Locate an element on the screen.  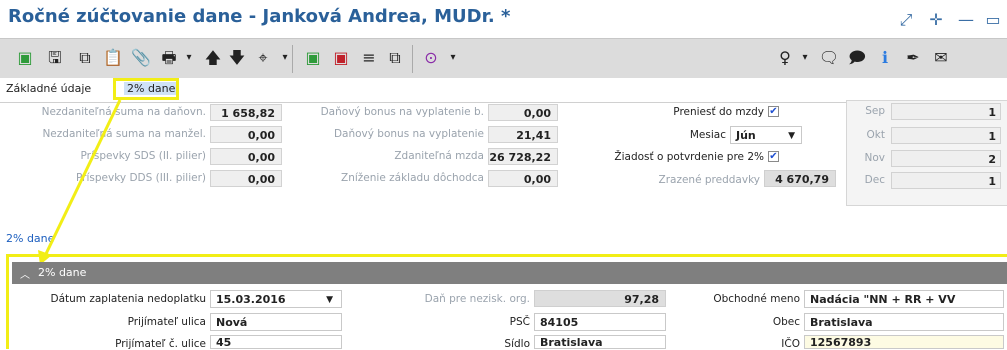
sidlo-field: Bratislava is located at coordinates (600, 342).